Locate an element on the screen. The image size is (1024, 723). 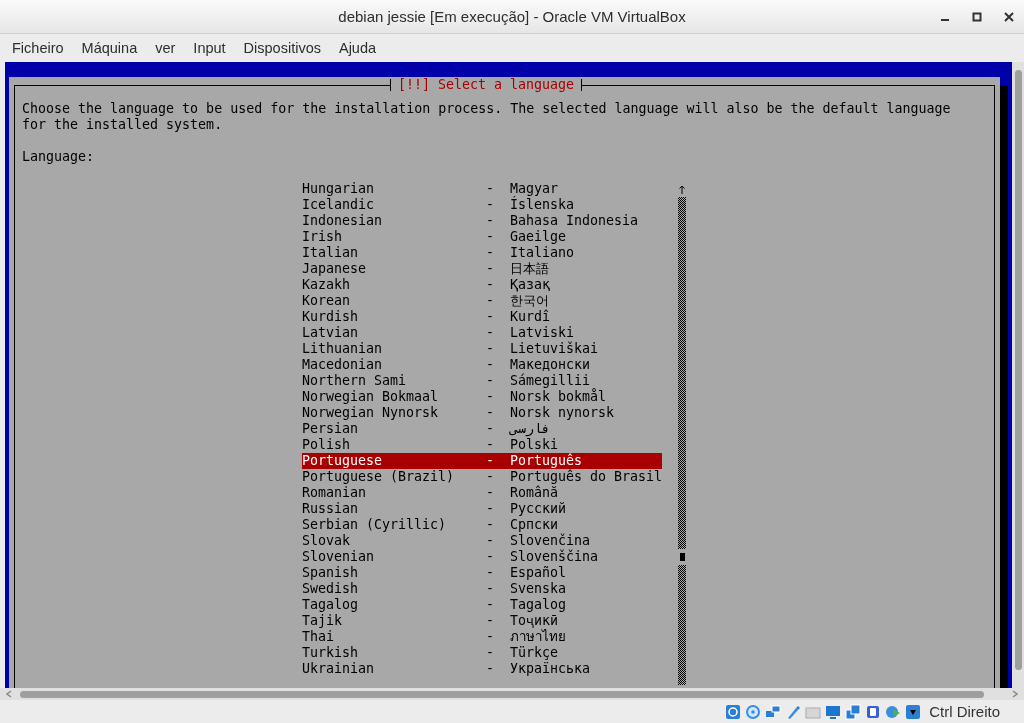
language-option: Tagalog - Tagalog is located at coordinates (482, 605).